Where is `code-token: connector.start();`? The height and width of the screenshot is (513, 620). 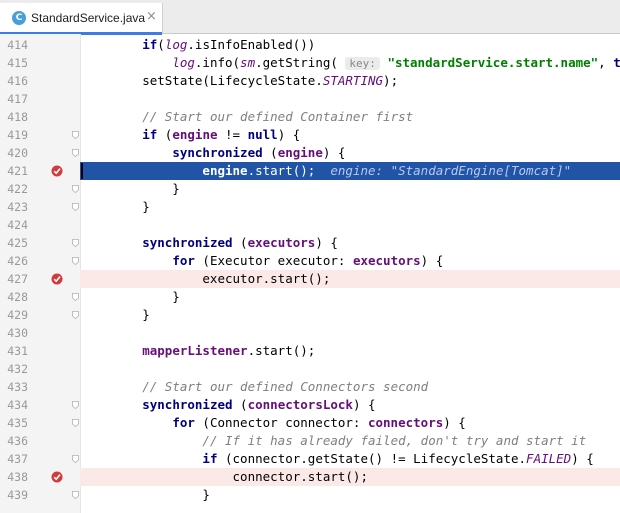 code-token: connector.start(); is located at coordinates (225, 476).